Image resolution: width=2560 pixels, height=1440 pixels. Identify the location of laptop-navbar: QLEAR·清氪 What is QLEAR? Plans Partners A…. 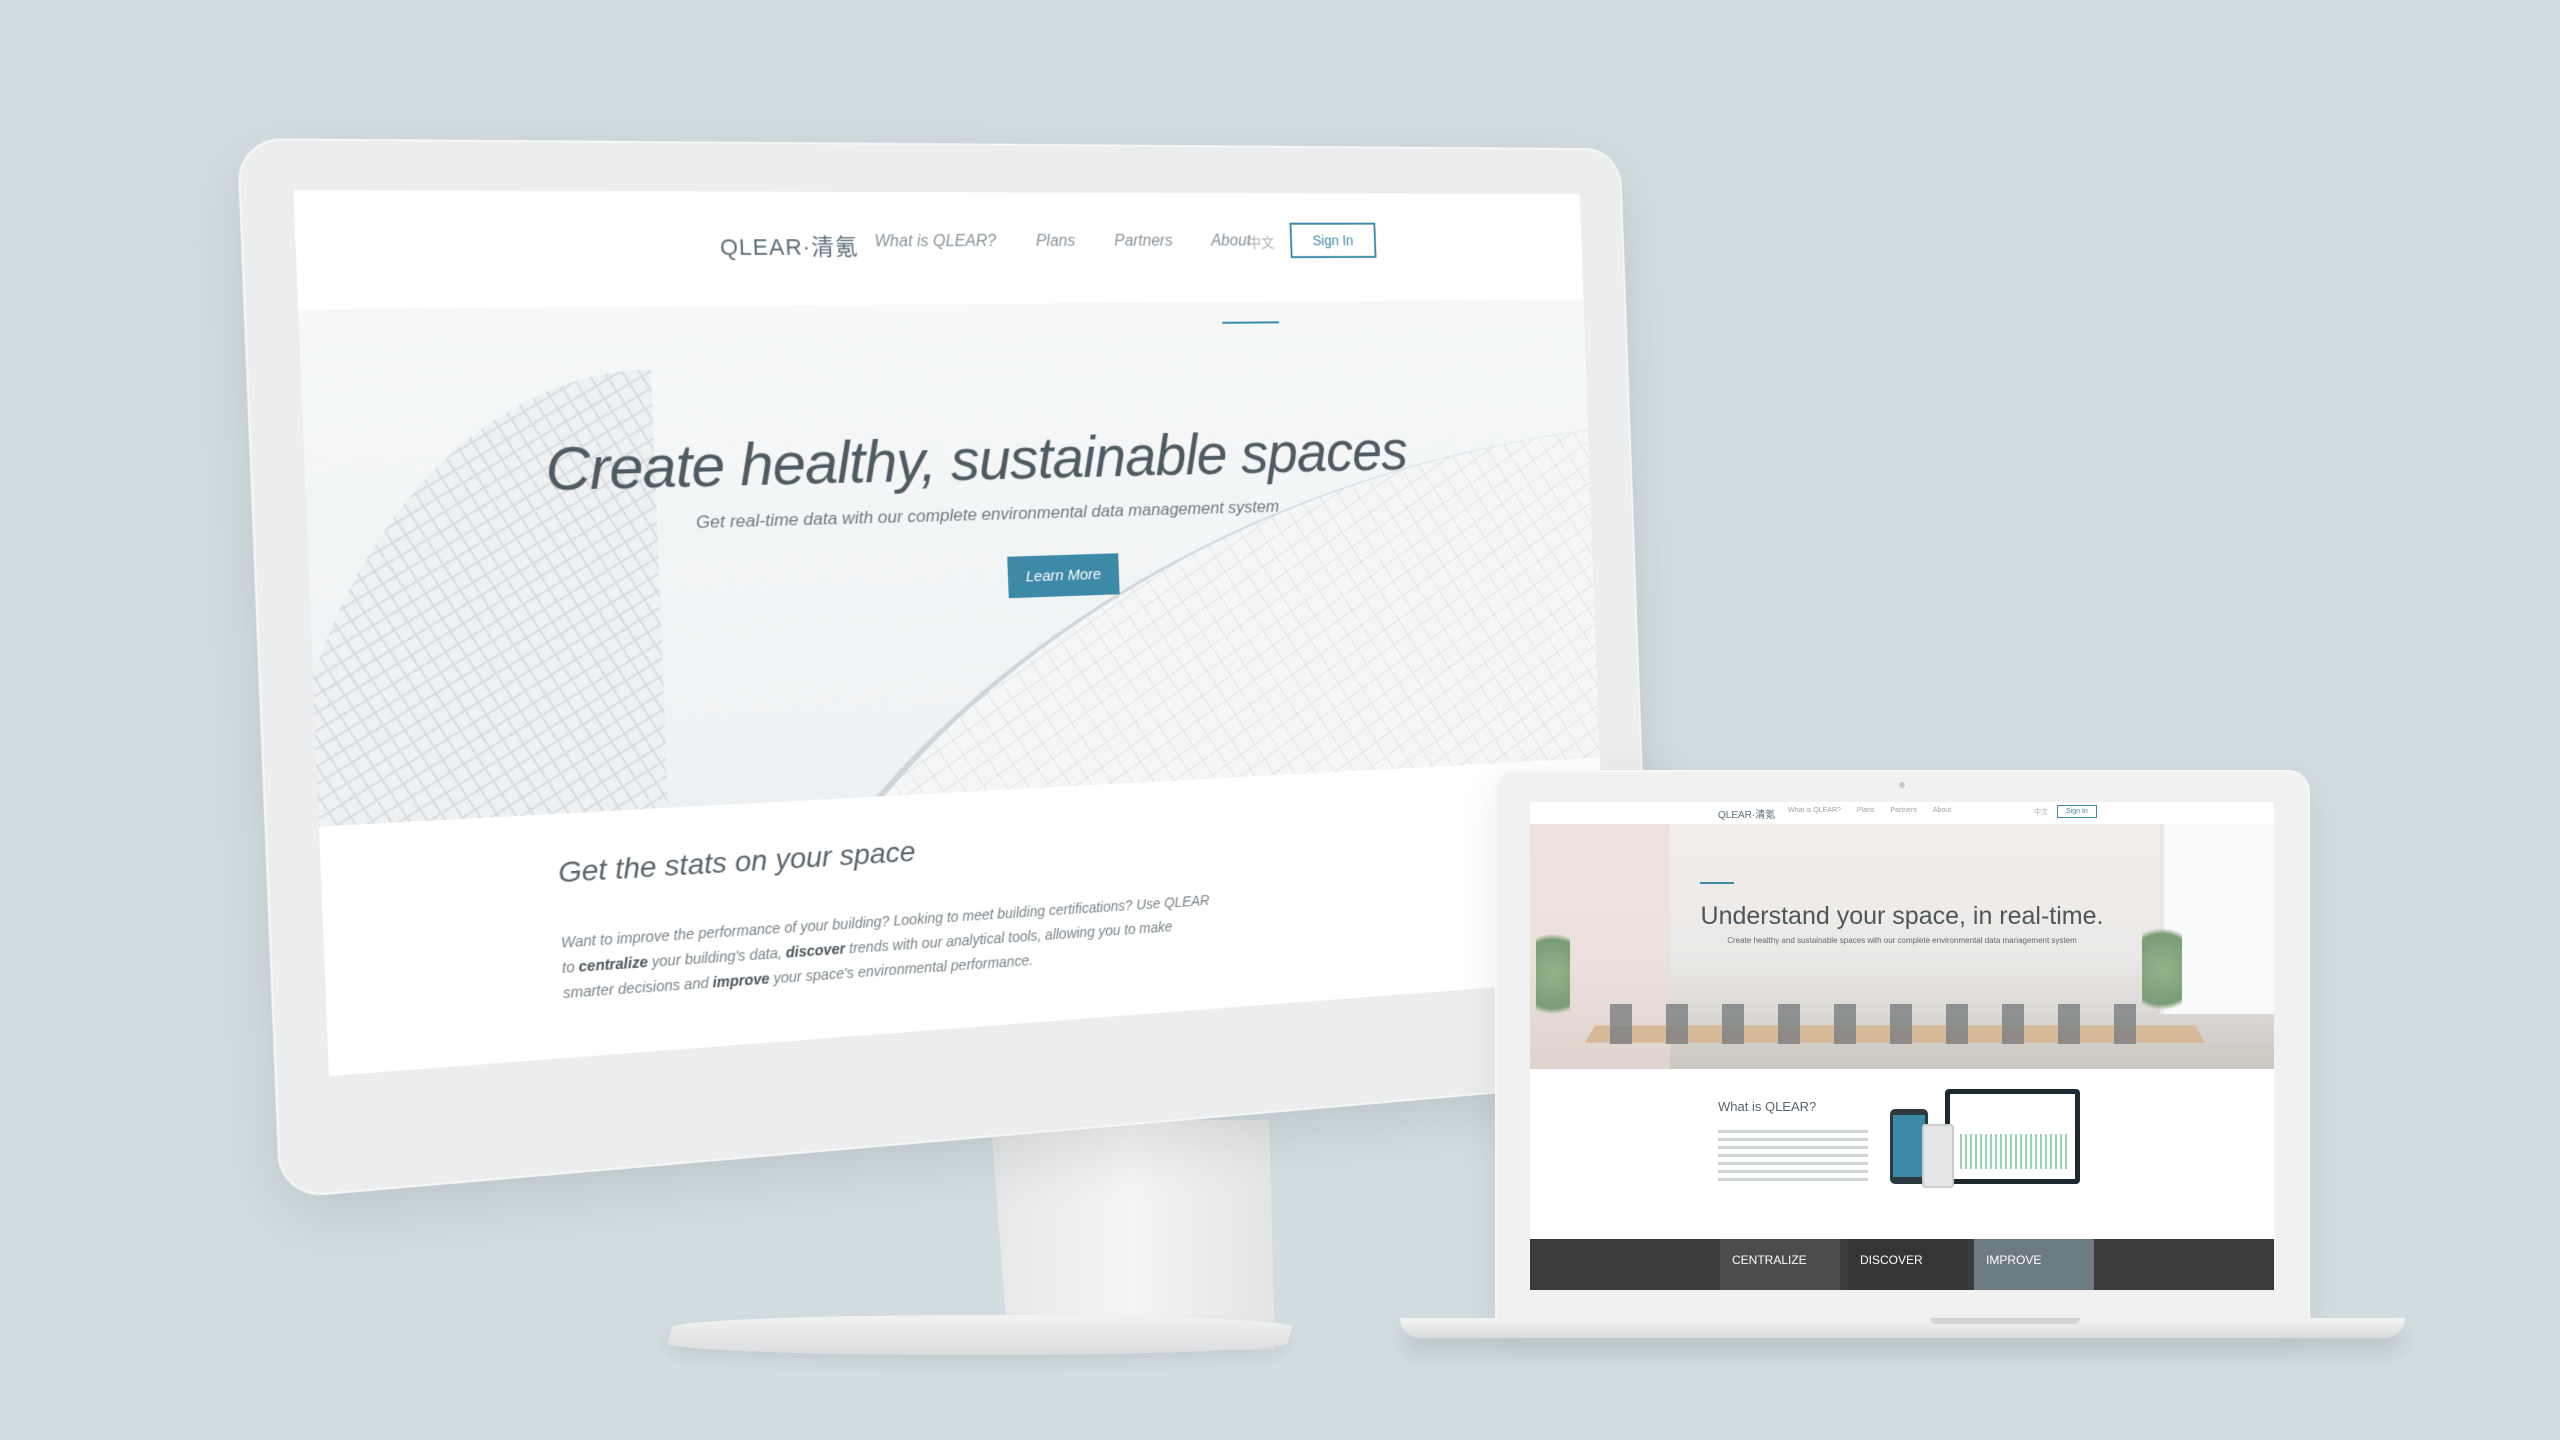
(1902, 813).